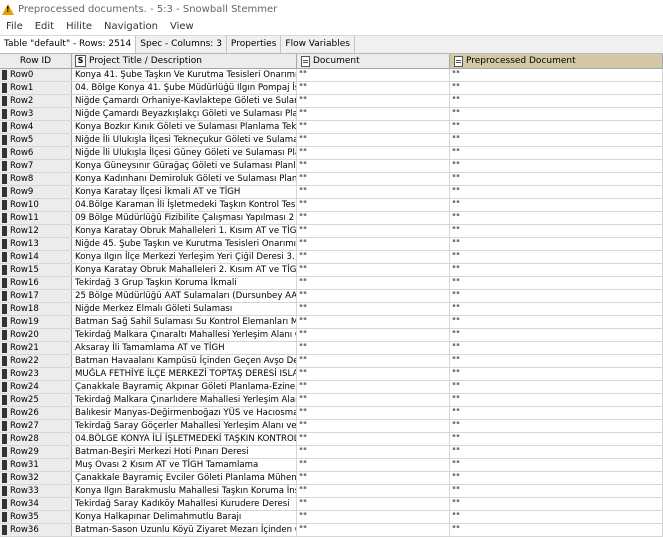  Describe the element at coordinates (36, 231) in the screenshot. I see `row-id-cell: Row12` at that location.